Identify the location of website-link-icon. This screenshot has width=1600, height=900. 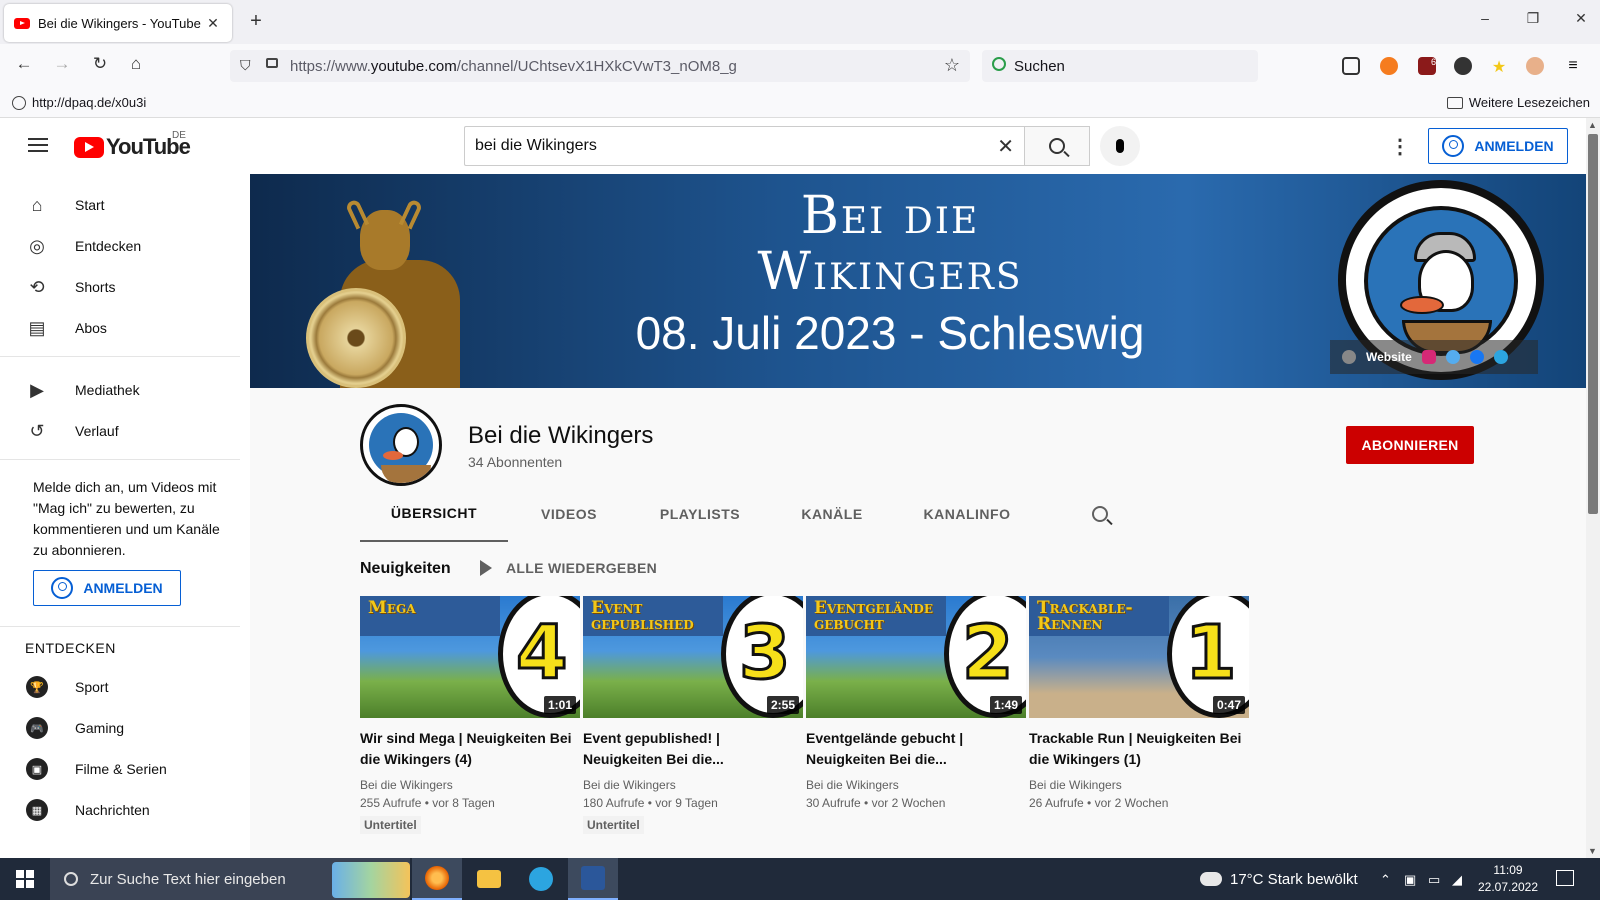
(1349, 357).